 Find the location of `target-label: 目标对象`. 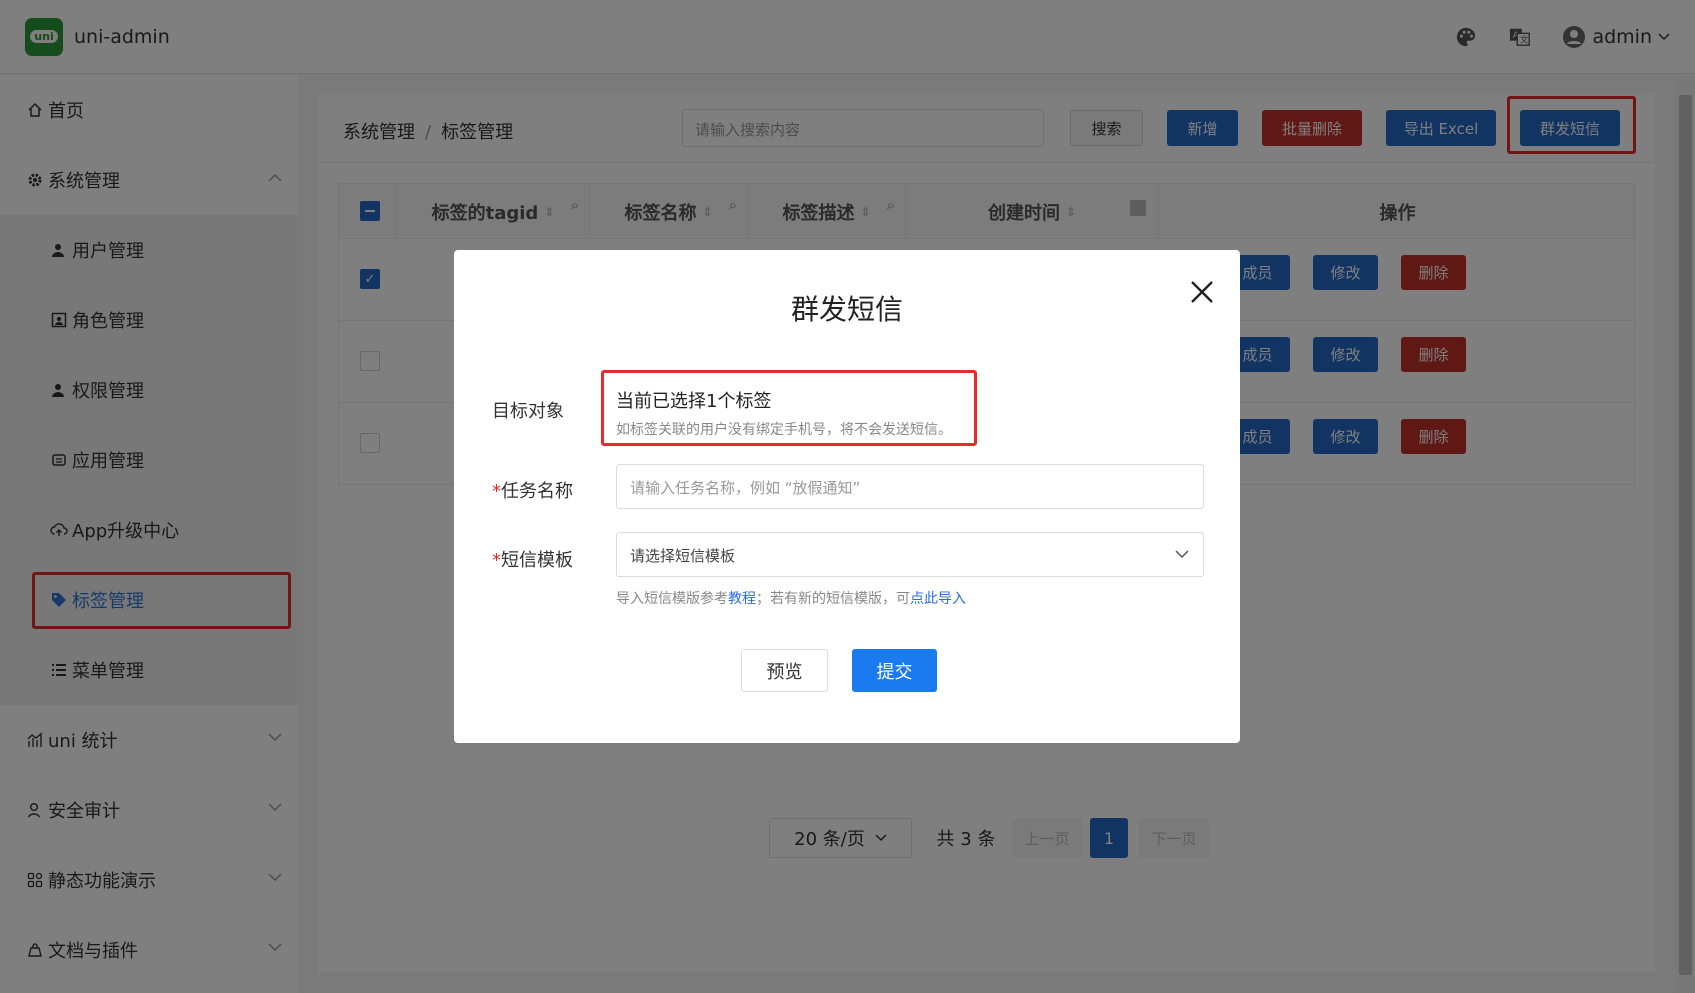

target-label: 目标对象 is located at coordinates (528, 411).